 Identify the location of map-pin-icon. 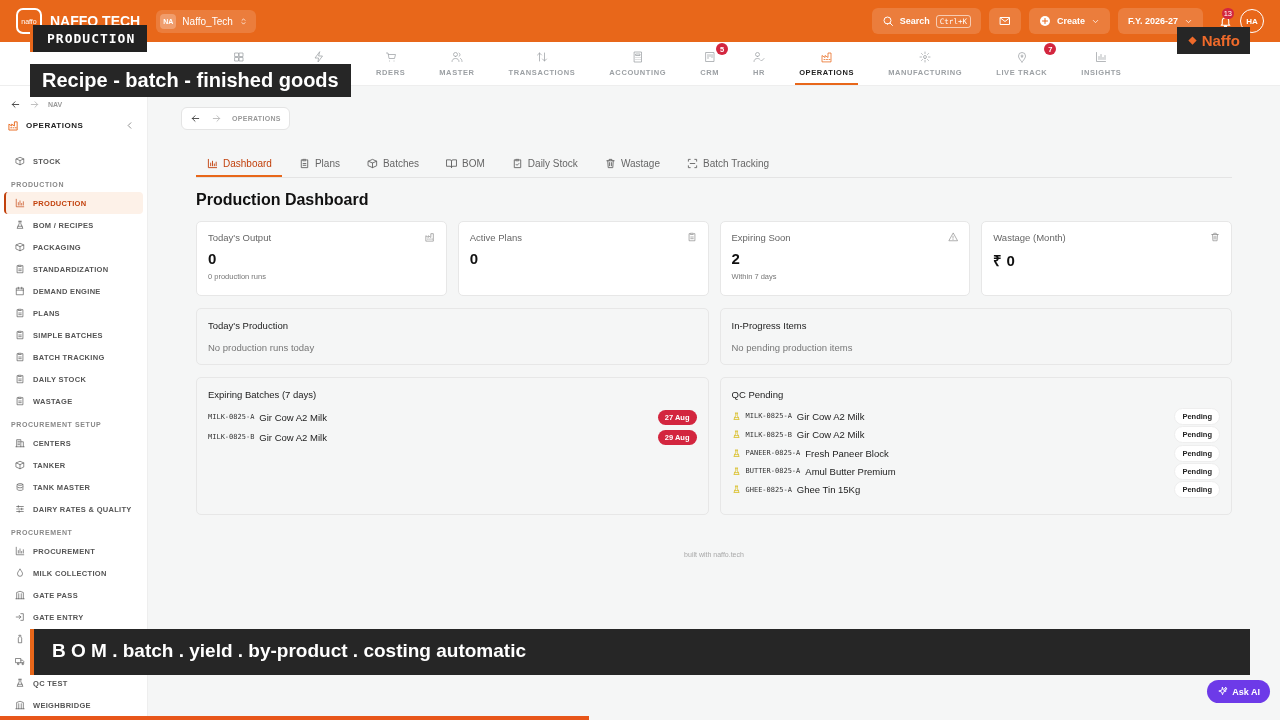
(1021, 57).